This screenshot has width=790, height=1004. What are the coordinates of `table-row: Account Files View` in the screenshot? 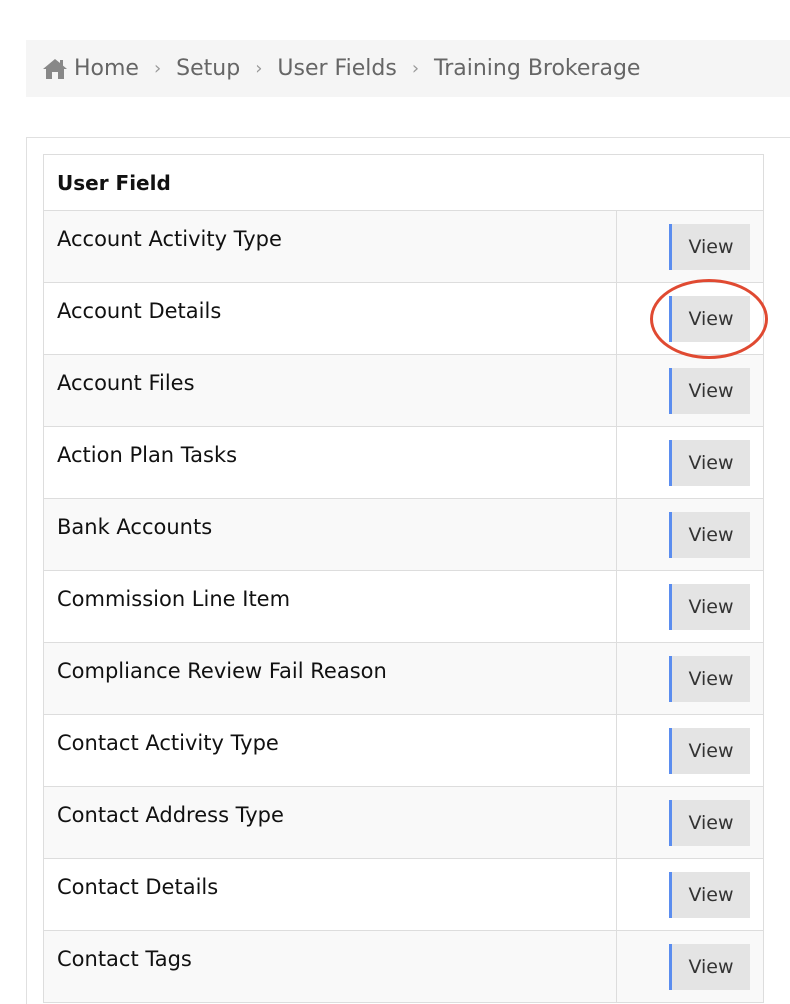 It's located at (403, 390).